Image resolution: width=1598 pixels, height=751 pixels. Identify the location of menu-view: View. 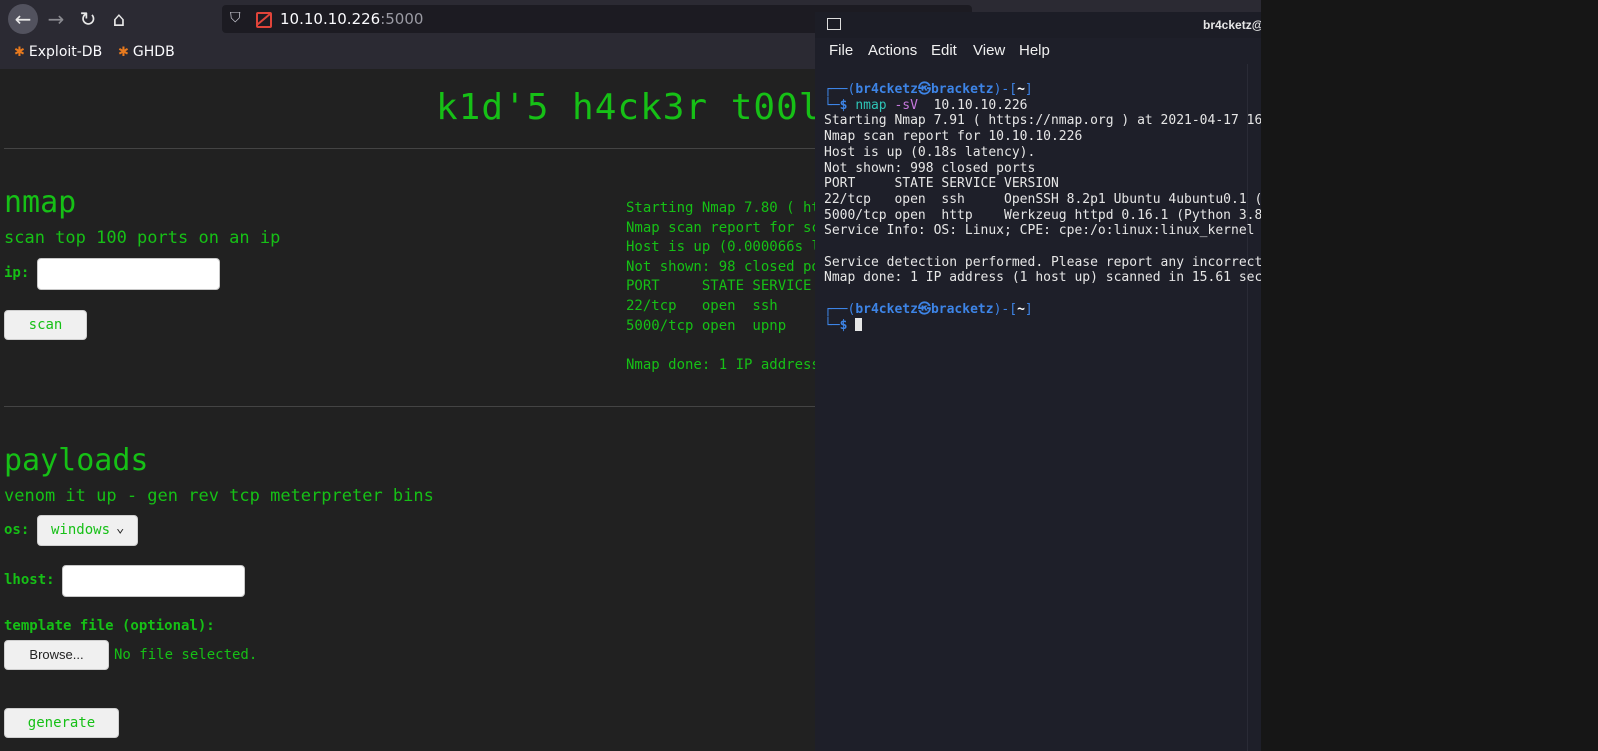
(989, 50).